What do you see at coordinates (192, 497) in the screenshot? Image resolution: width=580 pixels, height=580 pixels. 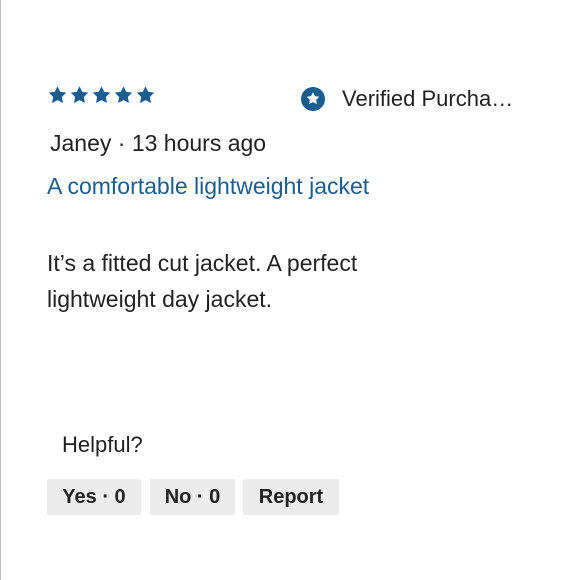 I see `helpful-no-button: No · 0` at bounding box center [192, 497].